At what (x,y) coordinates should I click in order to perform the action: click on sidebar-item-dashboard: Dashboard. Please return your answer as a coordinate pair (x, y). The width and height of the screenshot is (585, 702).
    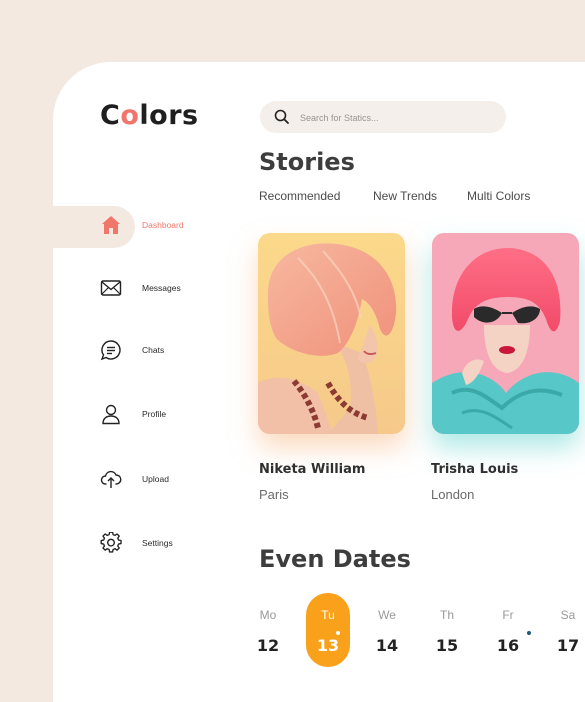
    Looking at the image, I should click on (165, 226).